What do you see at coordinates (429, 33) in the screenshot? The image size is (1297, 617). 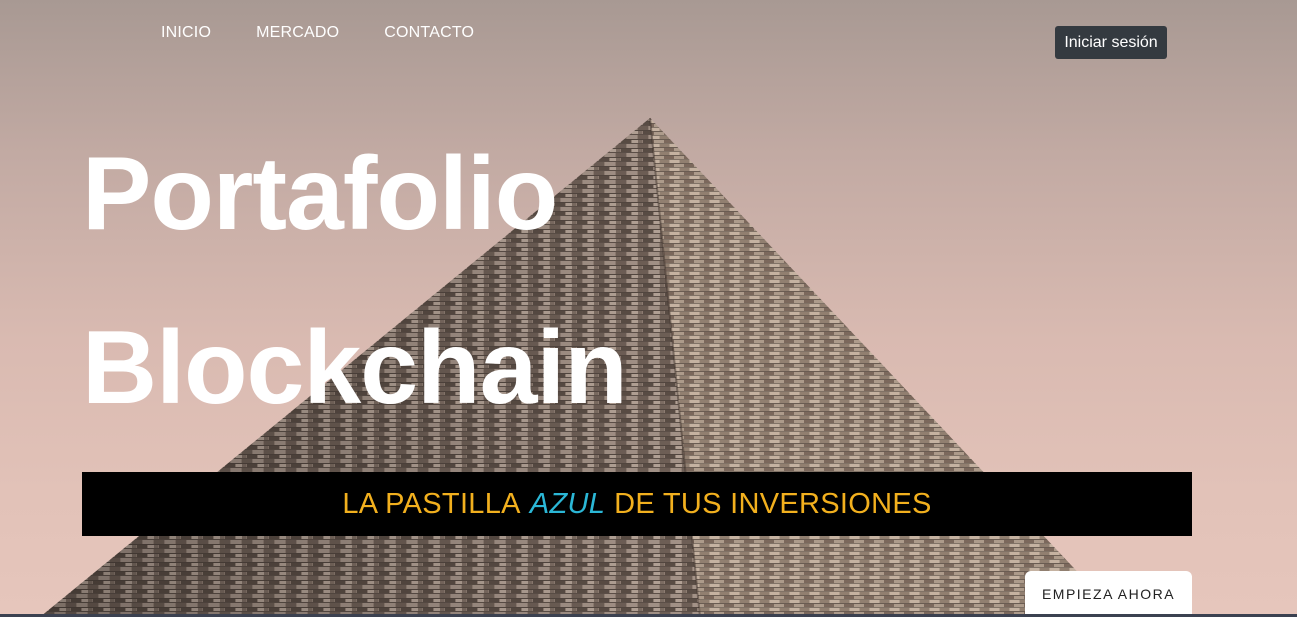 I see `nav-item-contacto: CONTACTO` at bounding box center [429, 33].